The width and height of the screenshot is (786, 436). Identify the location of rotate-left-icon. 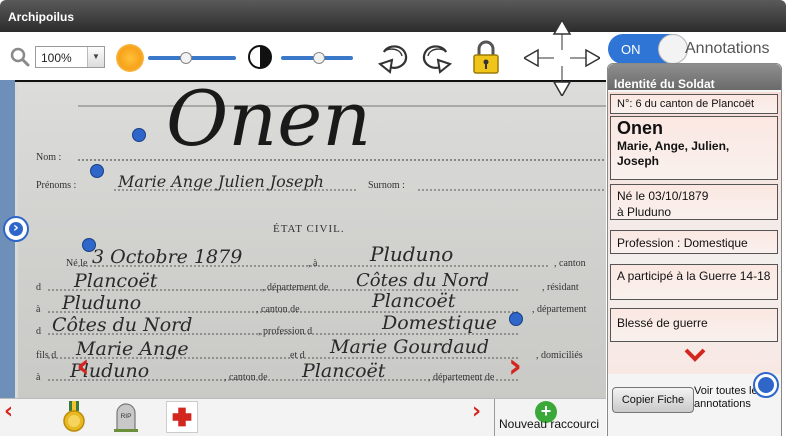
(393, 57).